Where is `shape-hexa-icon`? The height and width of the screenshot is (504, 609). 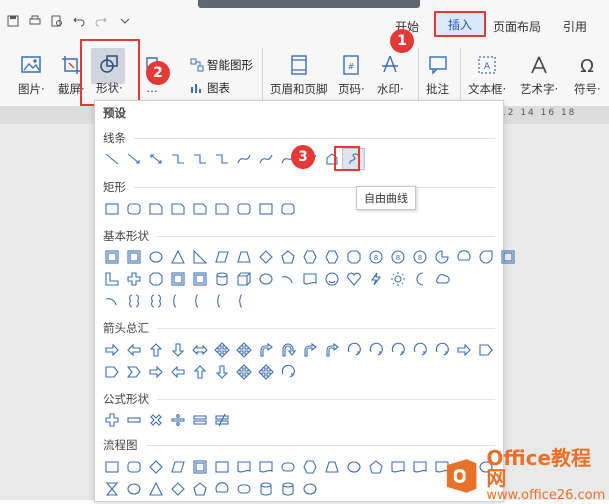 shape-hexa-icon is located at coordinates (309, 467).